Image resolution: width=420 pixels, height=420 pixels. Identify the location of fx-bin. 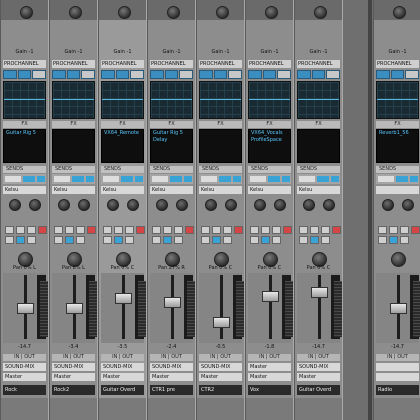
(220, 146).